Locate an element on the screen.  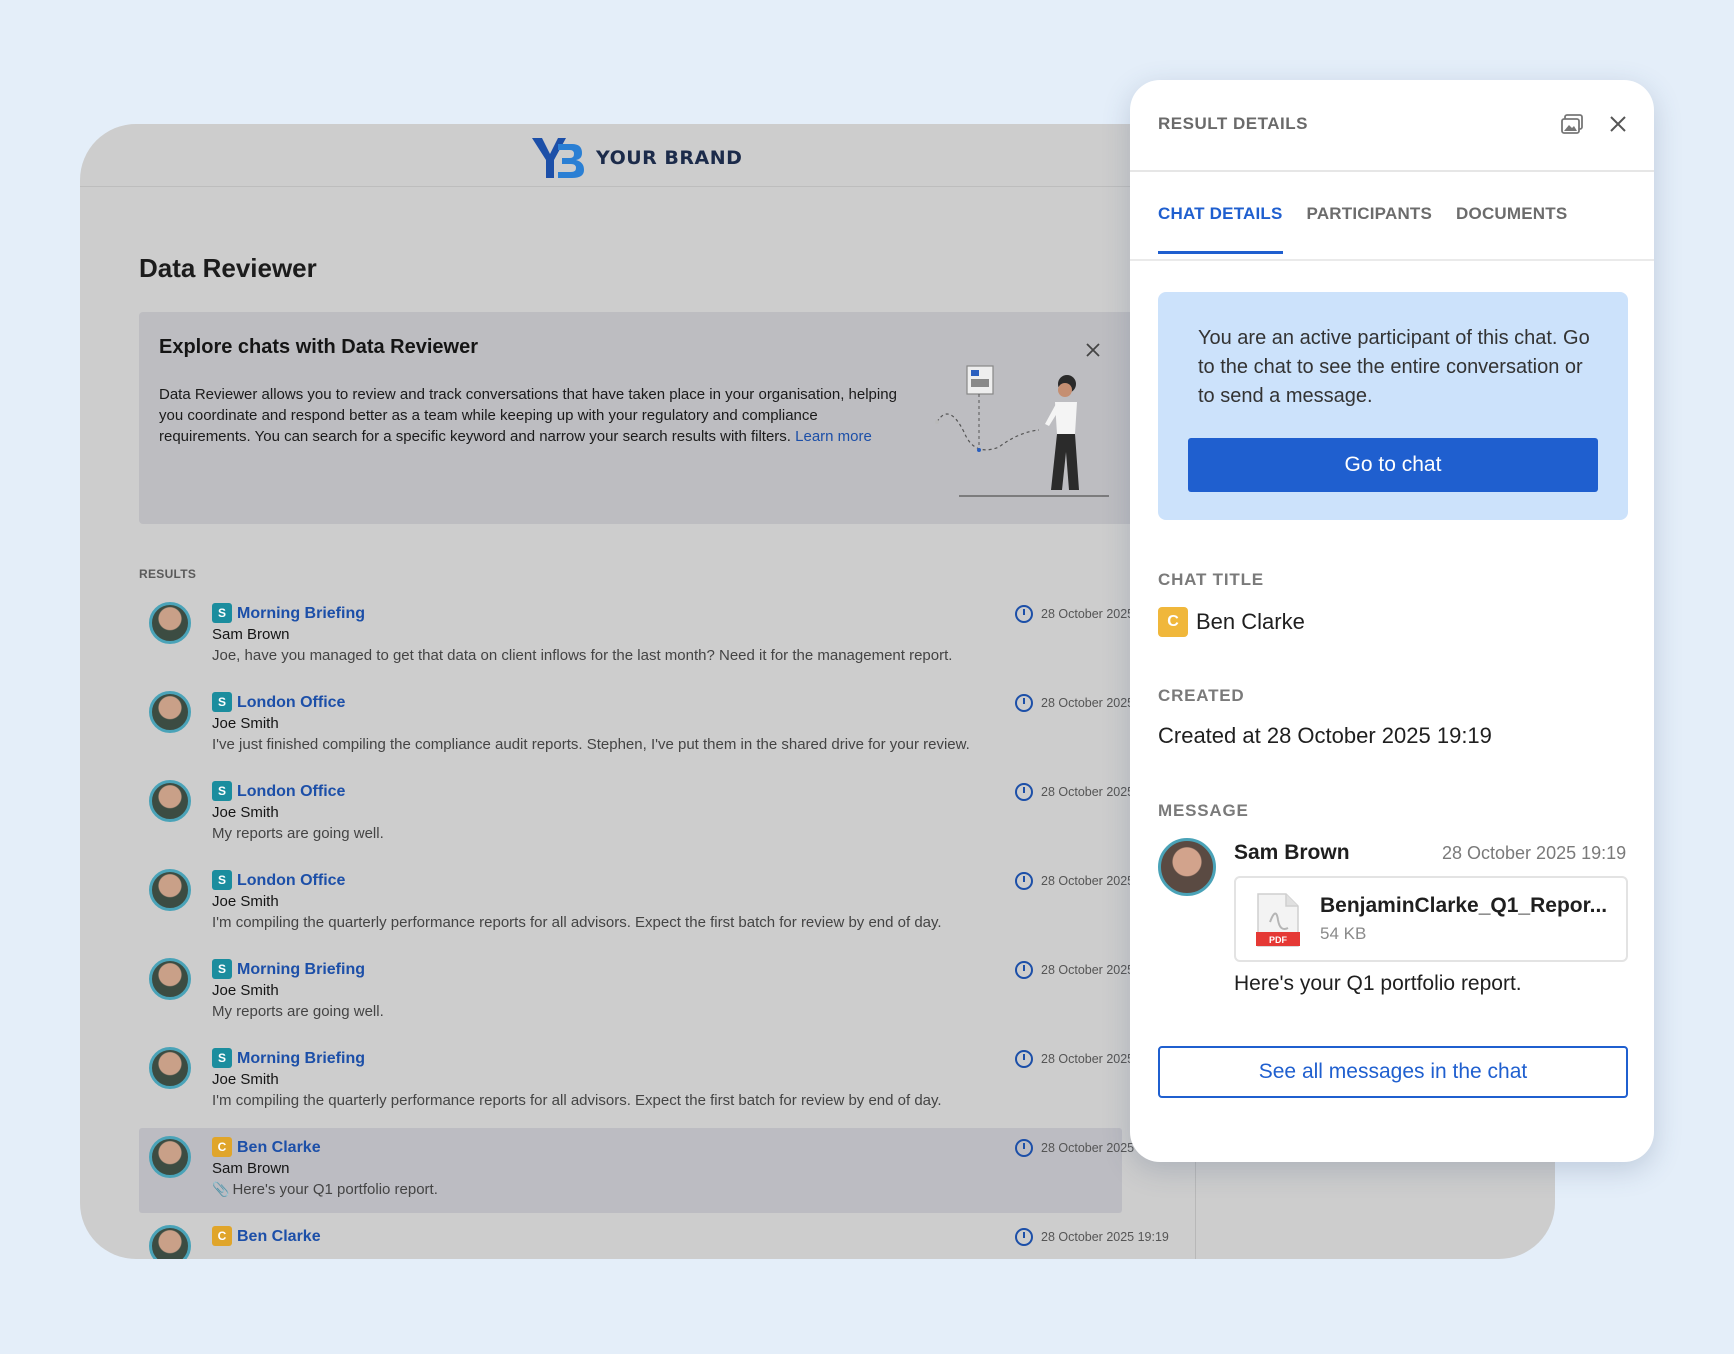
created-label: CREATED is located at coordinates (1201, 695).